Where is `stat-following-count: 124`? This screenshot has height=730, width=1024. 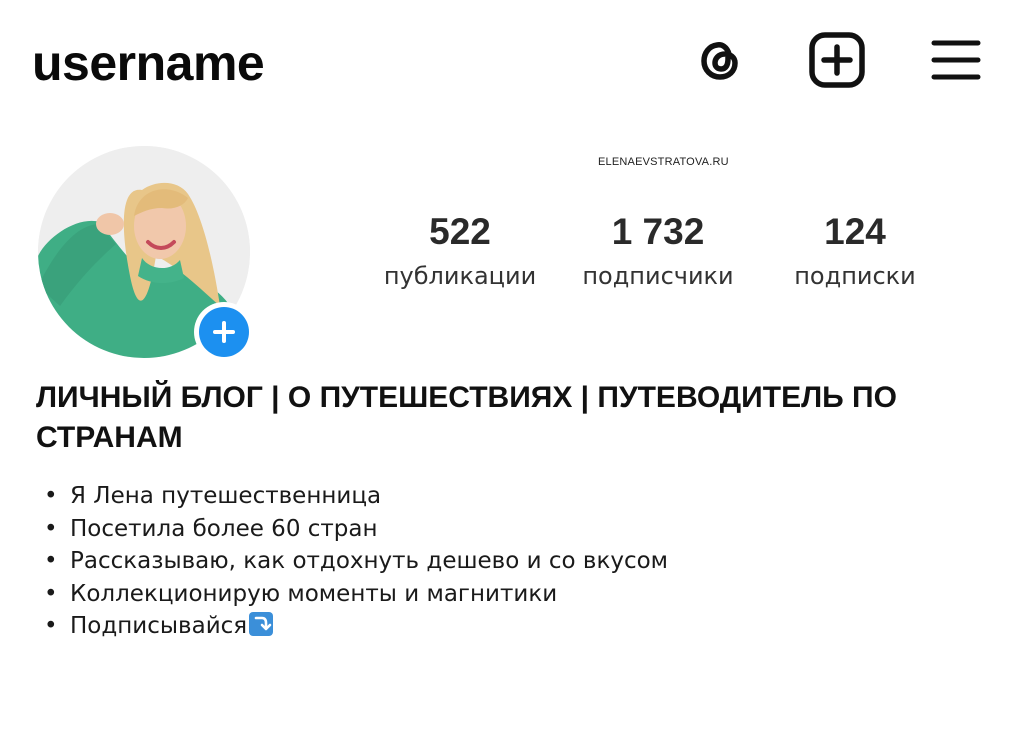 stat-following-count: 124 is located at coordinates (855, 231).